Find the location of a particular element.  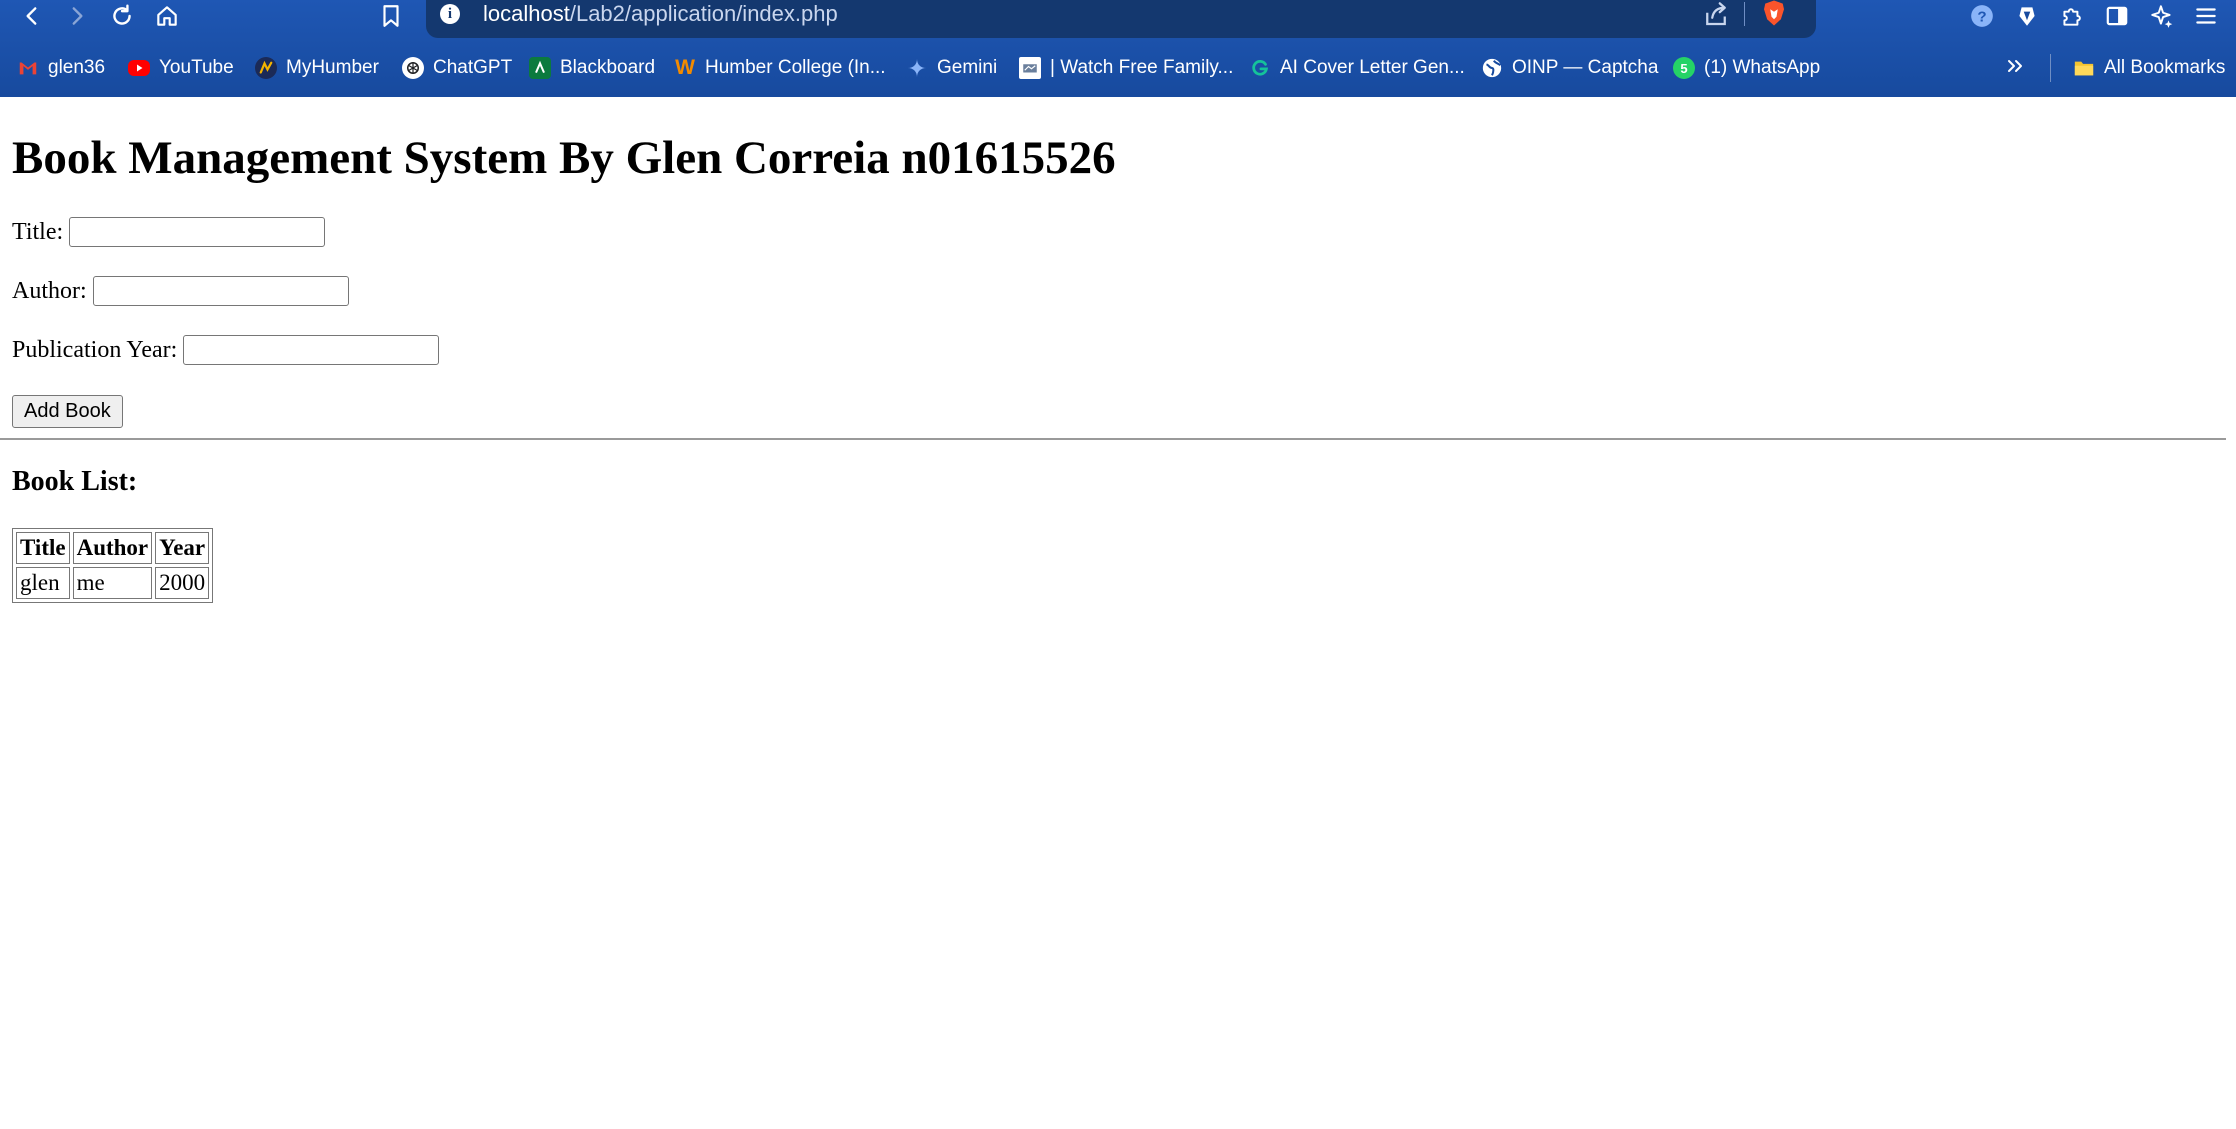

brave-shields-icon is located at coordinates (1774, 14).